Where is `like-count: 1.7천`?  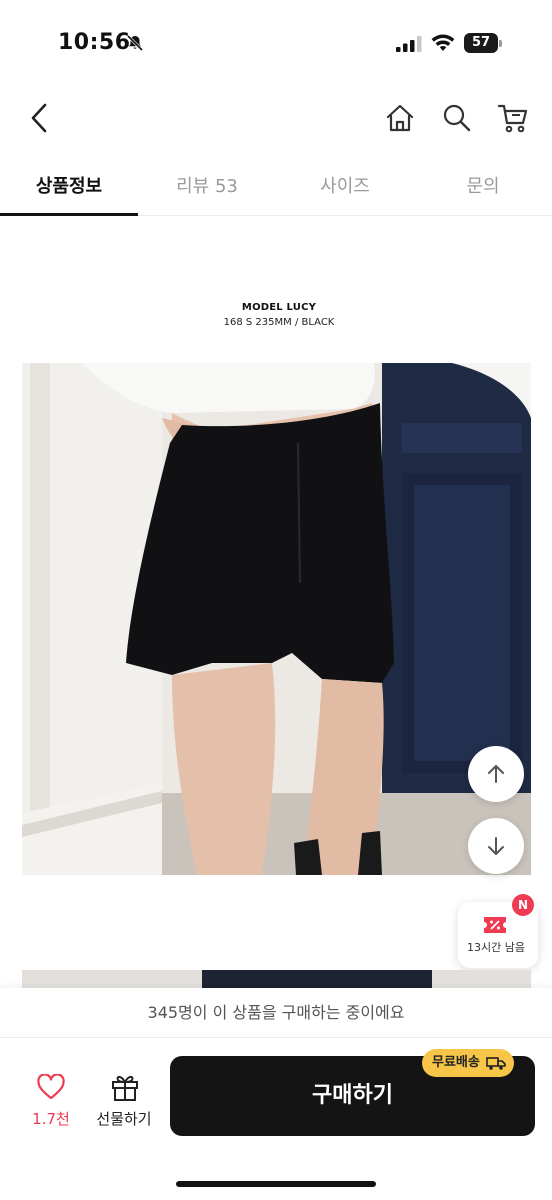 like-count: 1.7천 is located at coordinates (51, 1119).